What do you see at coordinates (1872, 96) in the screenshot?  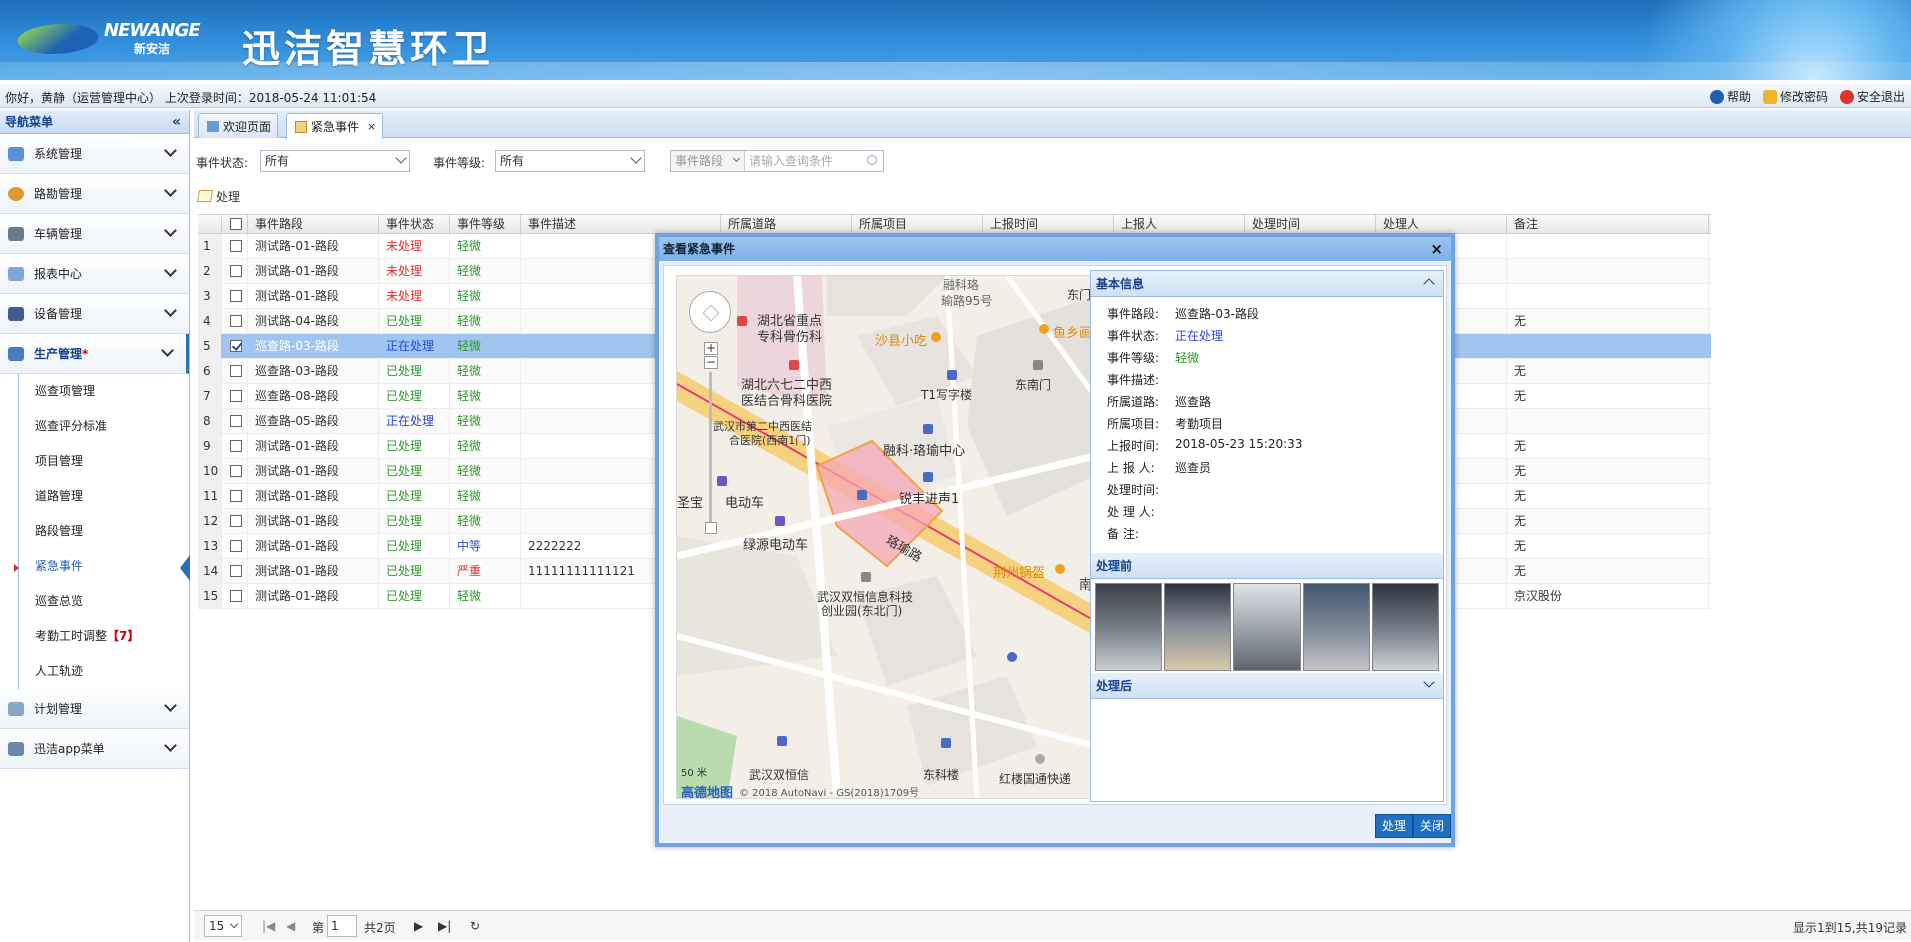 I see `logout-link: 安全退出` at bounding box center [1872, 96].